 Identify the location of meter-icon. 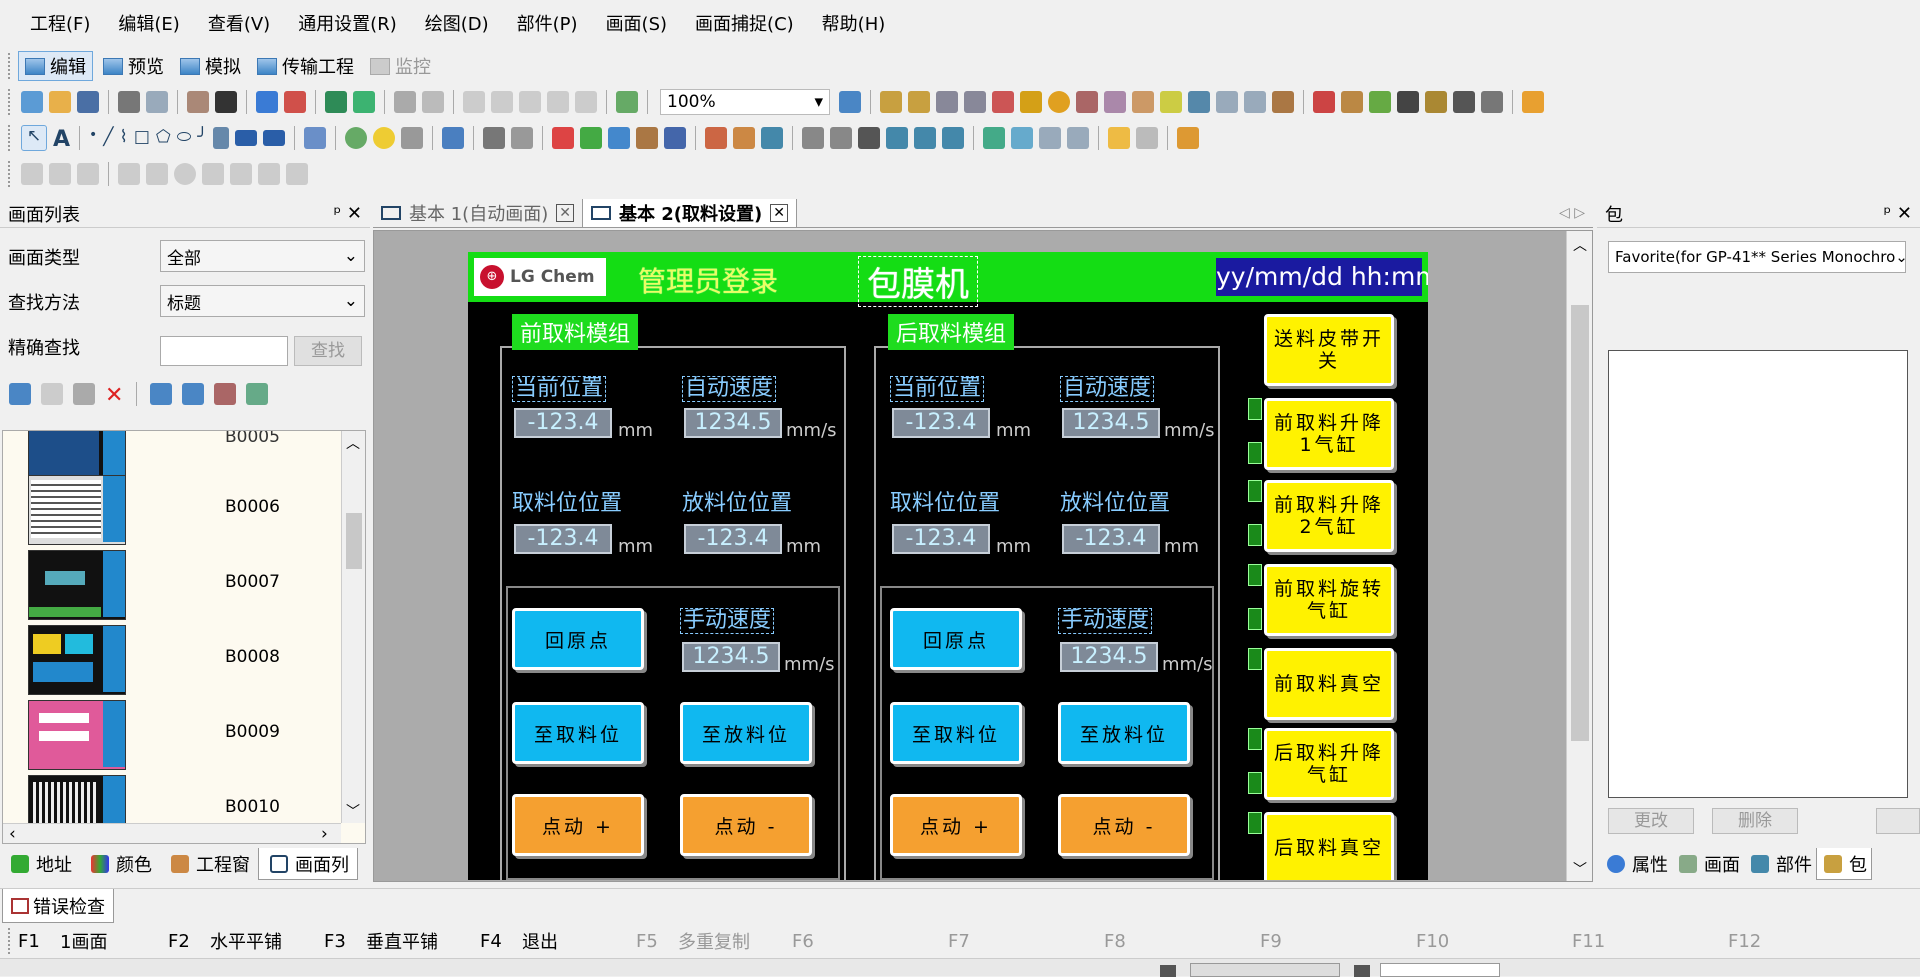
(647, 138).